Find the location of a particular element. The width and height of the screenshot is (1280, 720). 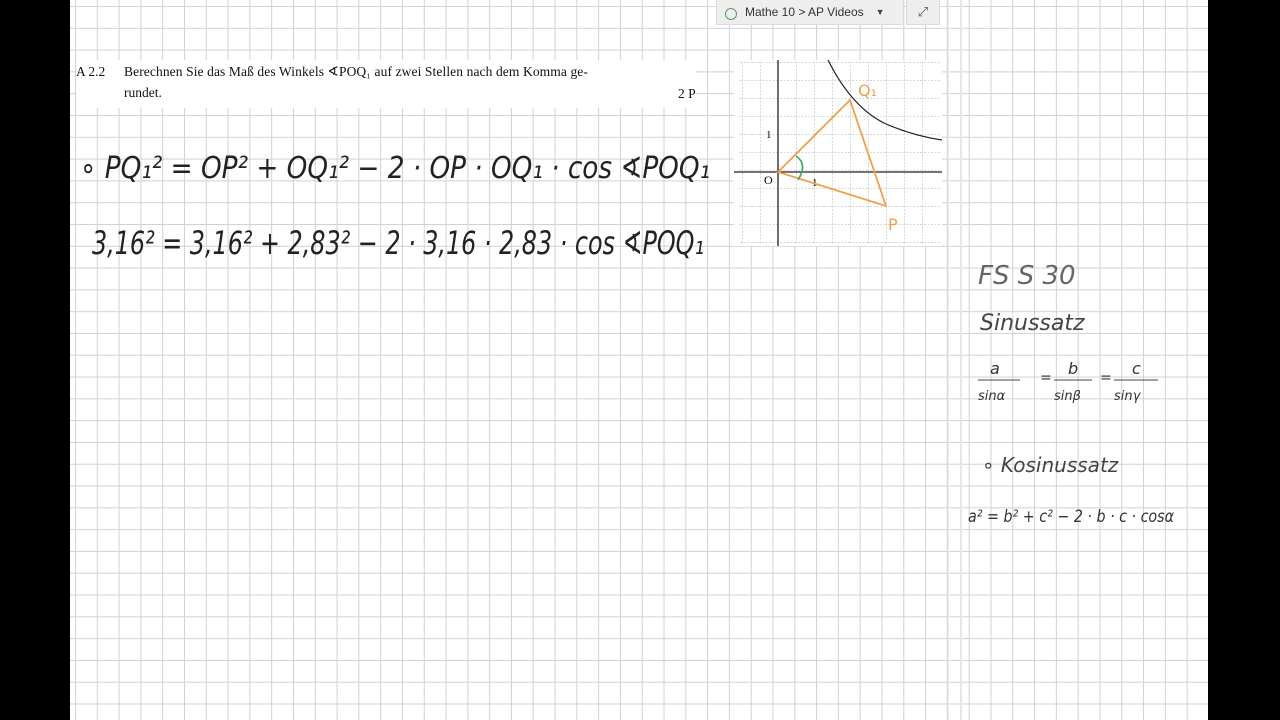

point-q-label: Q₁ is located at coordinates (867, 90).